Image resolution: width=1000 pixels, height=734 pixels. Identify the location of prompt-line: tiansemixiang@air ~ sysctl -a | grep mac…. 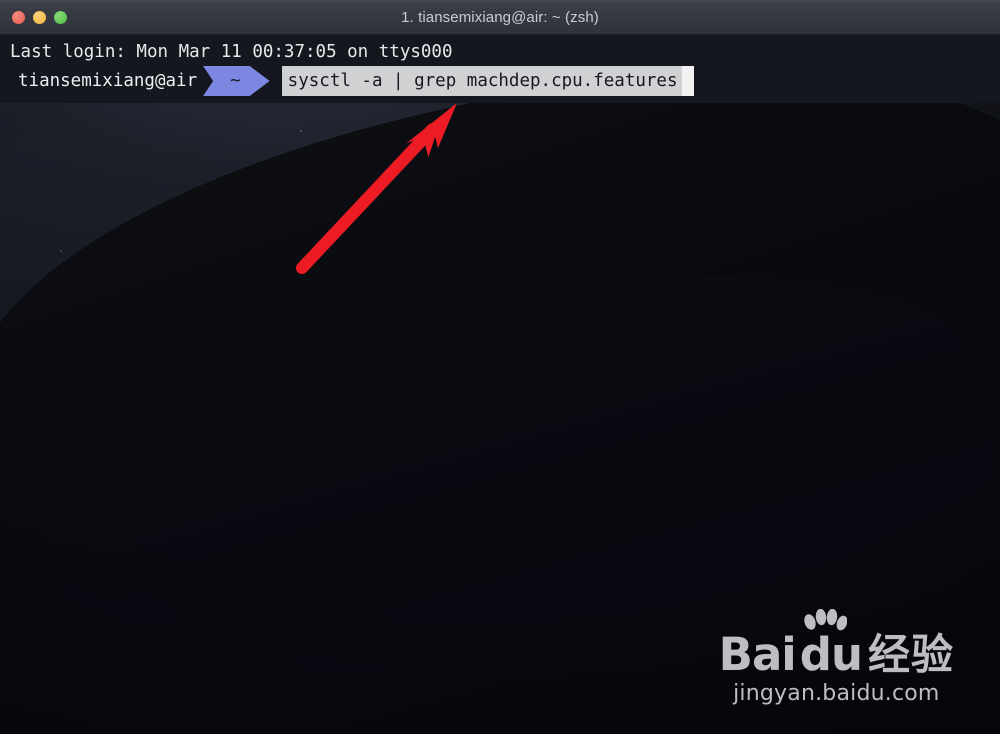
(500, 81).